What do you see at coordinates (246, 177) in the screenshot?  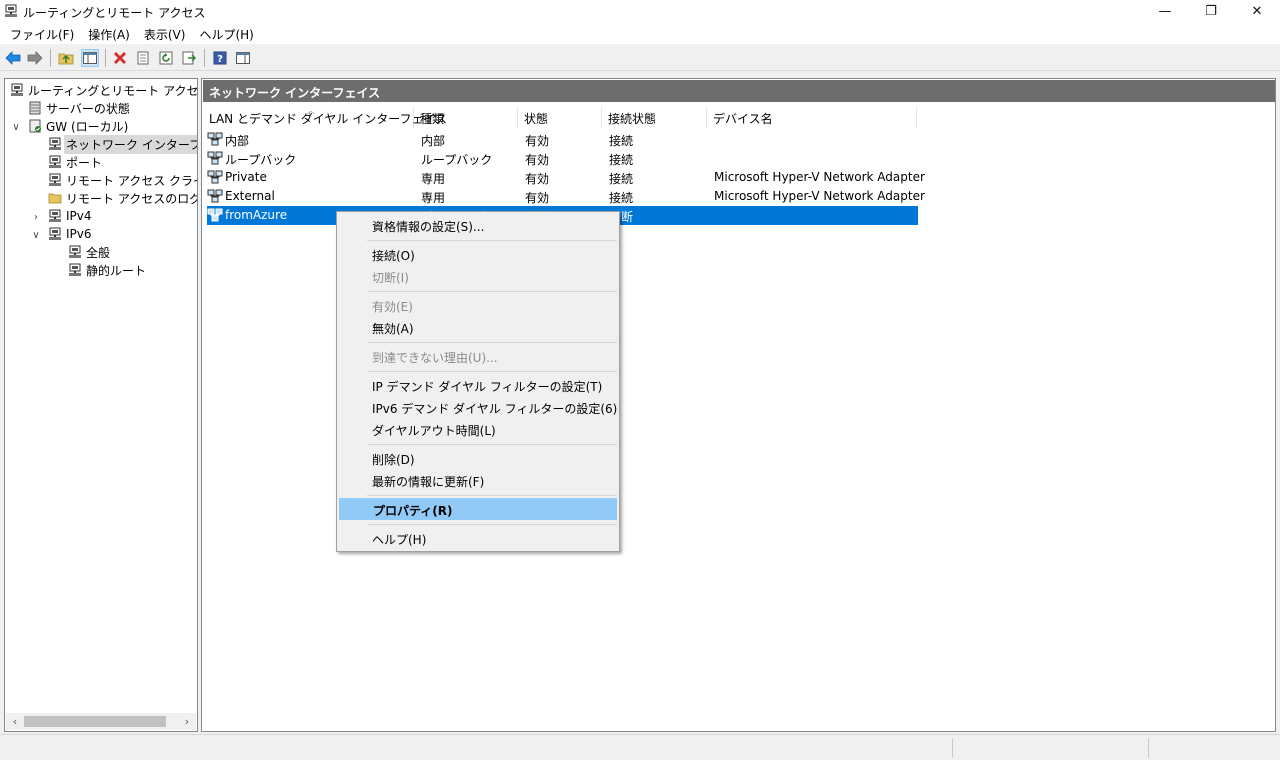 I see `interface-name: Private` at bounding box center [246, 177].